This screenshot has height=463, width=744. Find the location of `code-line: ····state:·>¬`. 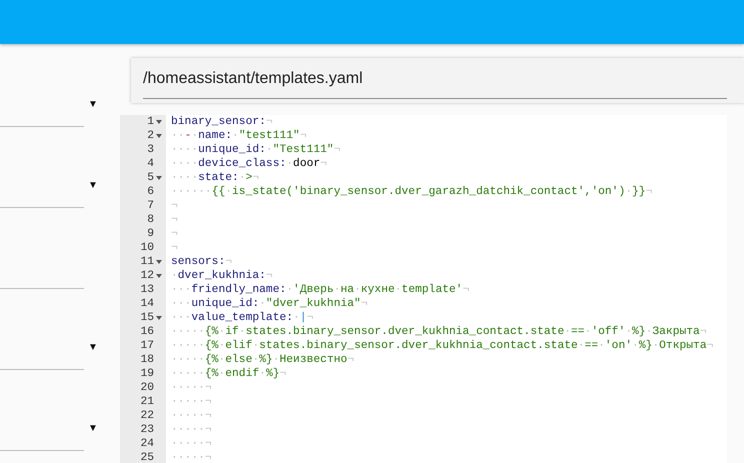

code-line: ····state:·>¬ is located at coordinates (215, 178).